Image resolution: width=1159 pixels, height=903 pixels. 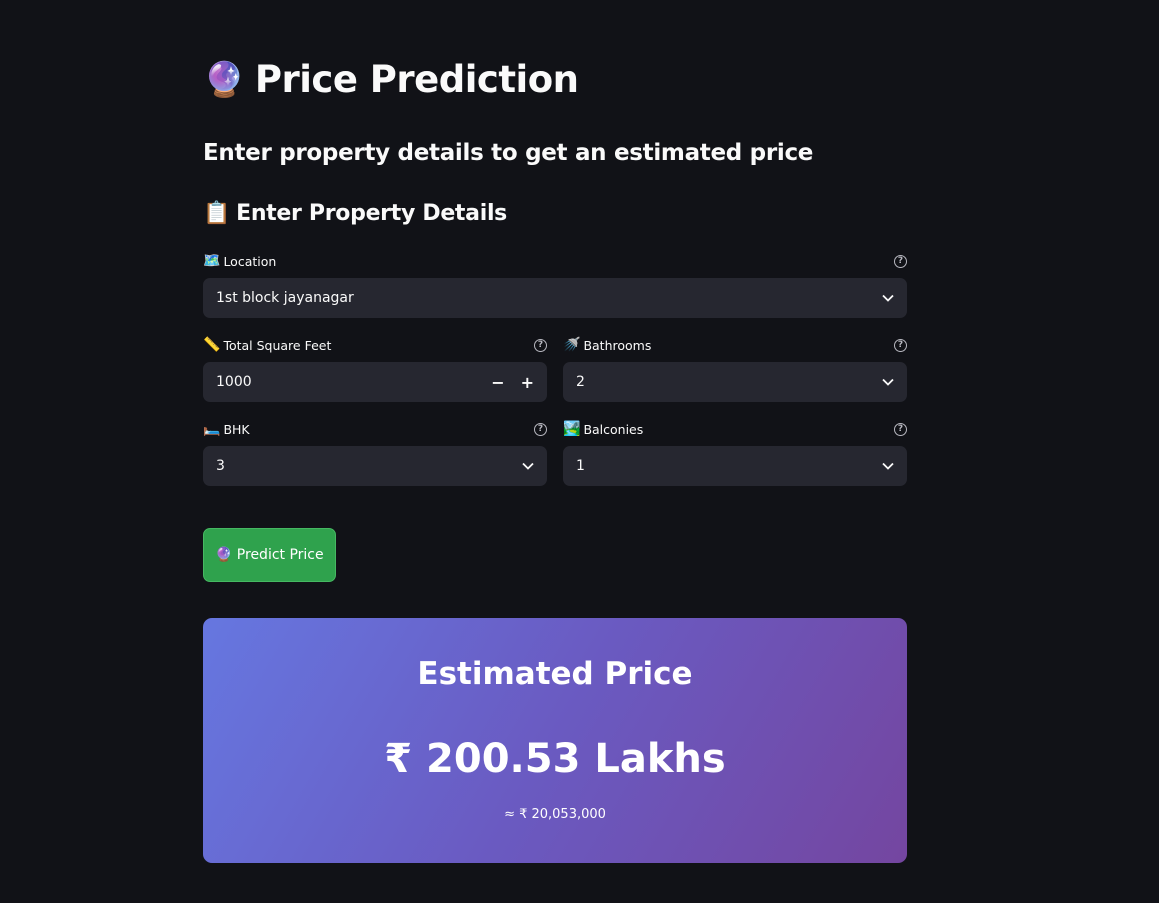 What do you see at coordinates (234, 382) in the screenshot?
I see `total-sqft-value: 1000` at bounding box center [234, 382].